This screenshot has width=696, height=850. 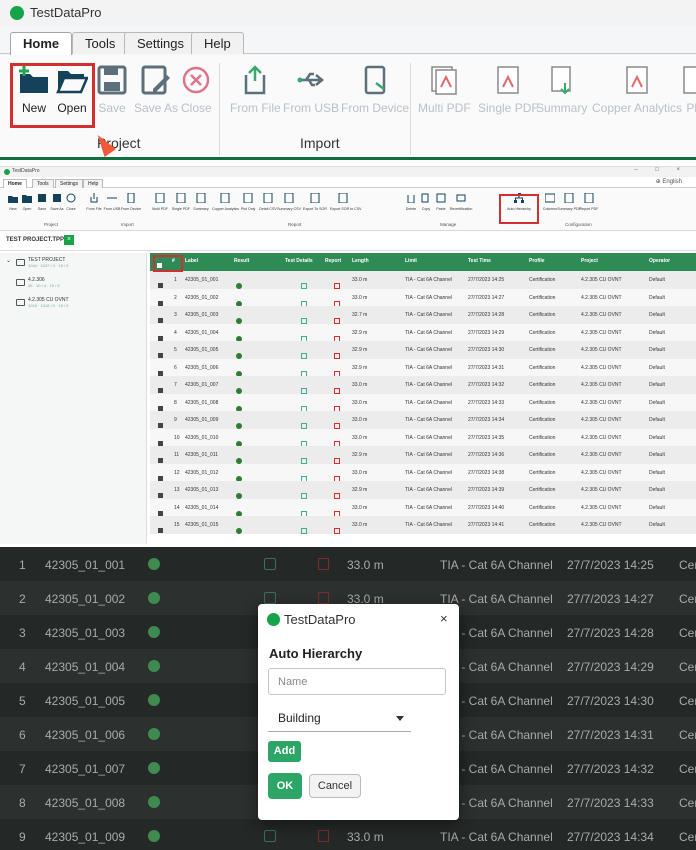 What do you see at coordinates (255, 90) in the screenshot?
I see `from-file-button: From File` at bounding box center [255, 90].